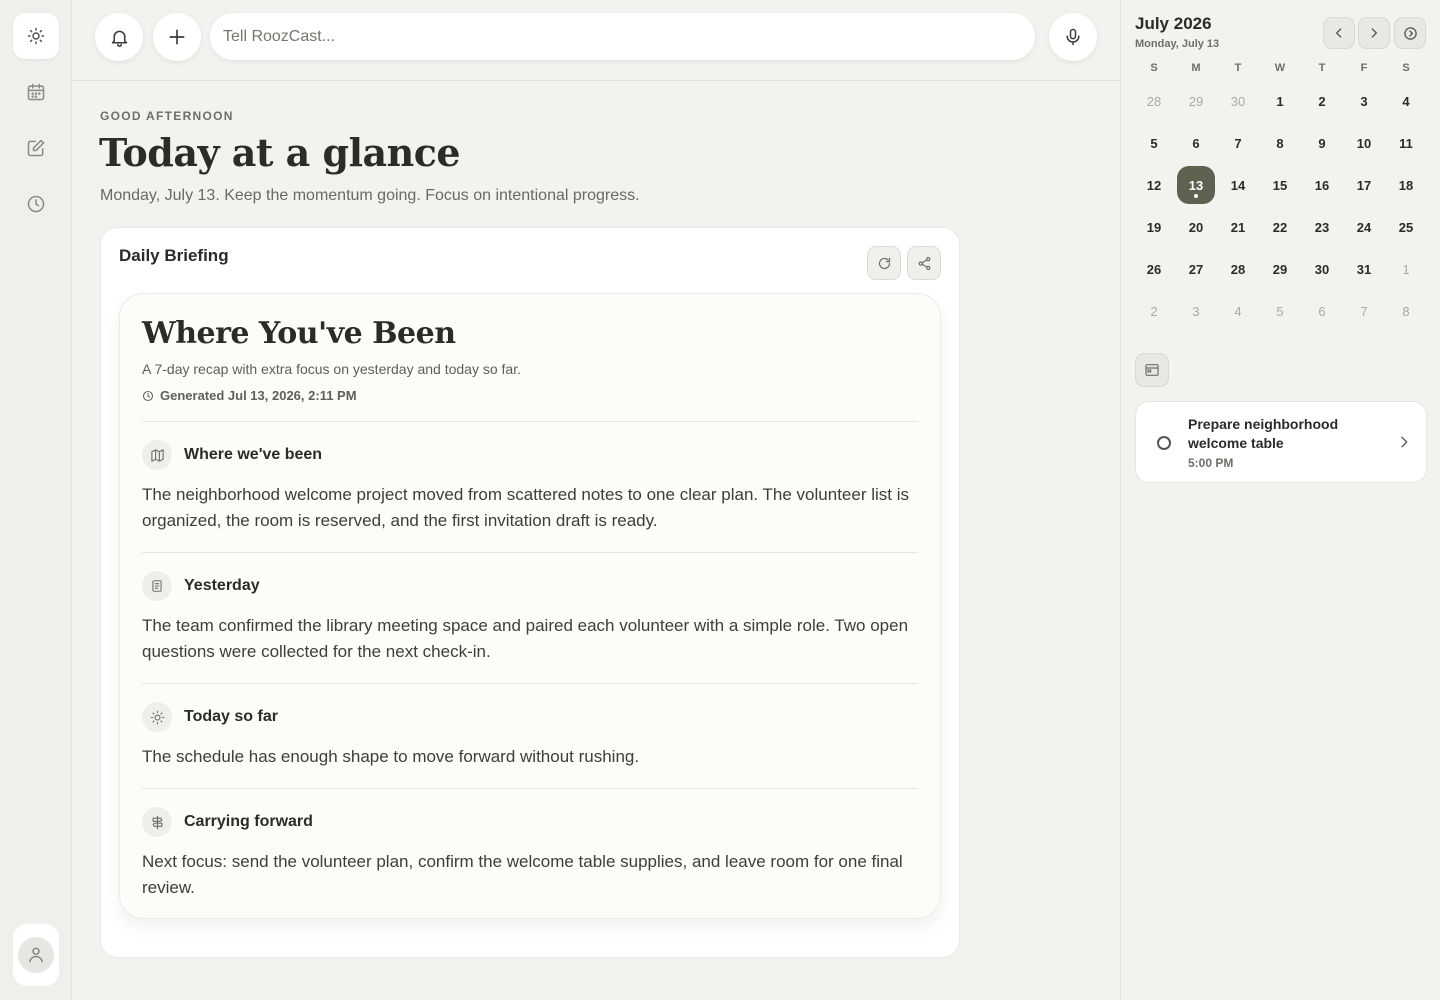  What do you see at coordinates (1196, 227) in the screenshot?
I see `calendar-day: 20` at bounding box center [1196, 227].